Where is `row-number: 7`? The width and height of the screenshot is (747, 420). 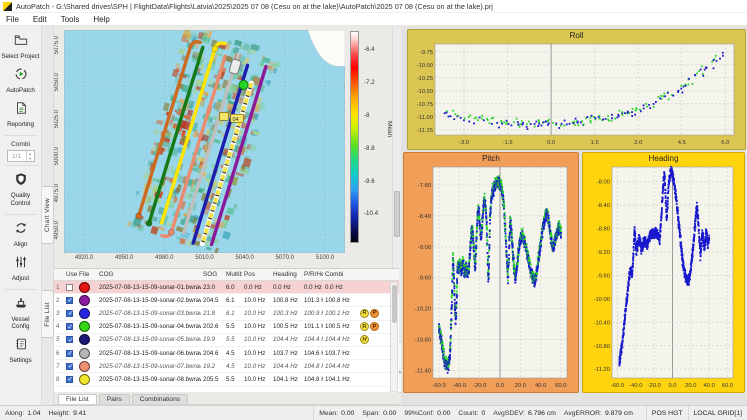
row-number: 7 is located at coordinates (58, 366).